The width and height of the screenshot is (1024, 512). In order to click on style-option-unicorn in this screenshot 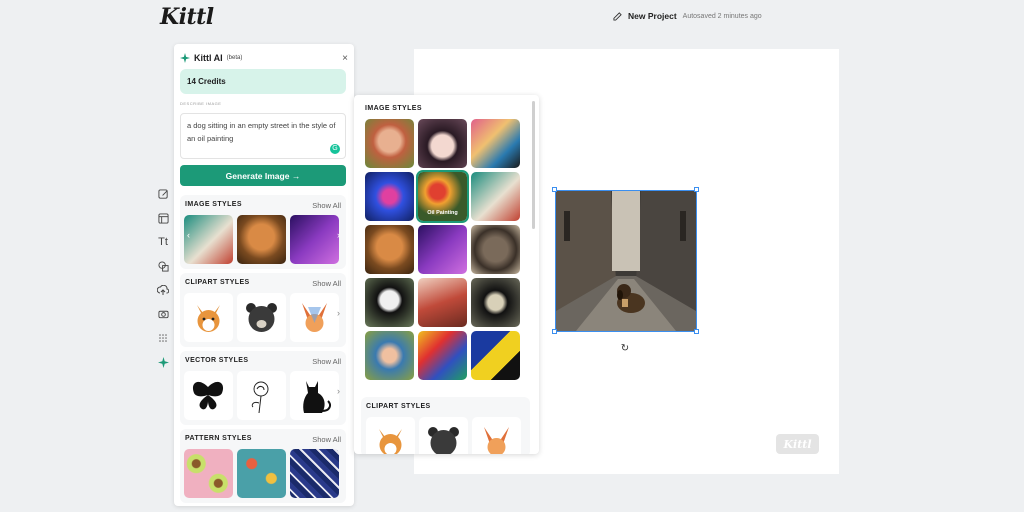, I will do `click(442, 249)`.